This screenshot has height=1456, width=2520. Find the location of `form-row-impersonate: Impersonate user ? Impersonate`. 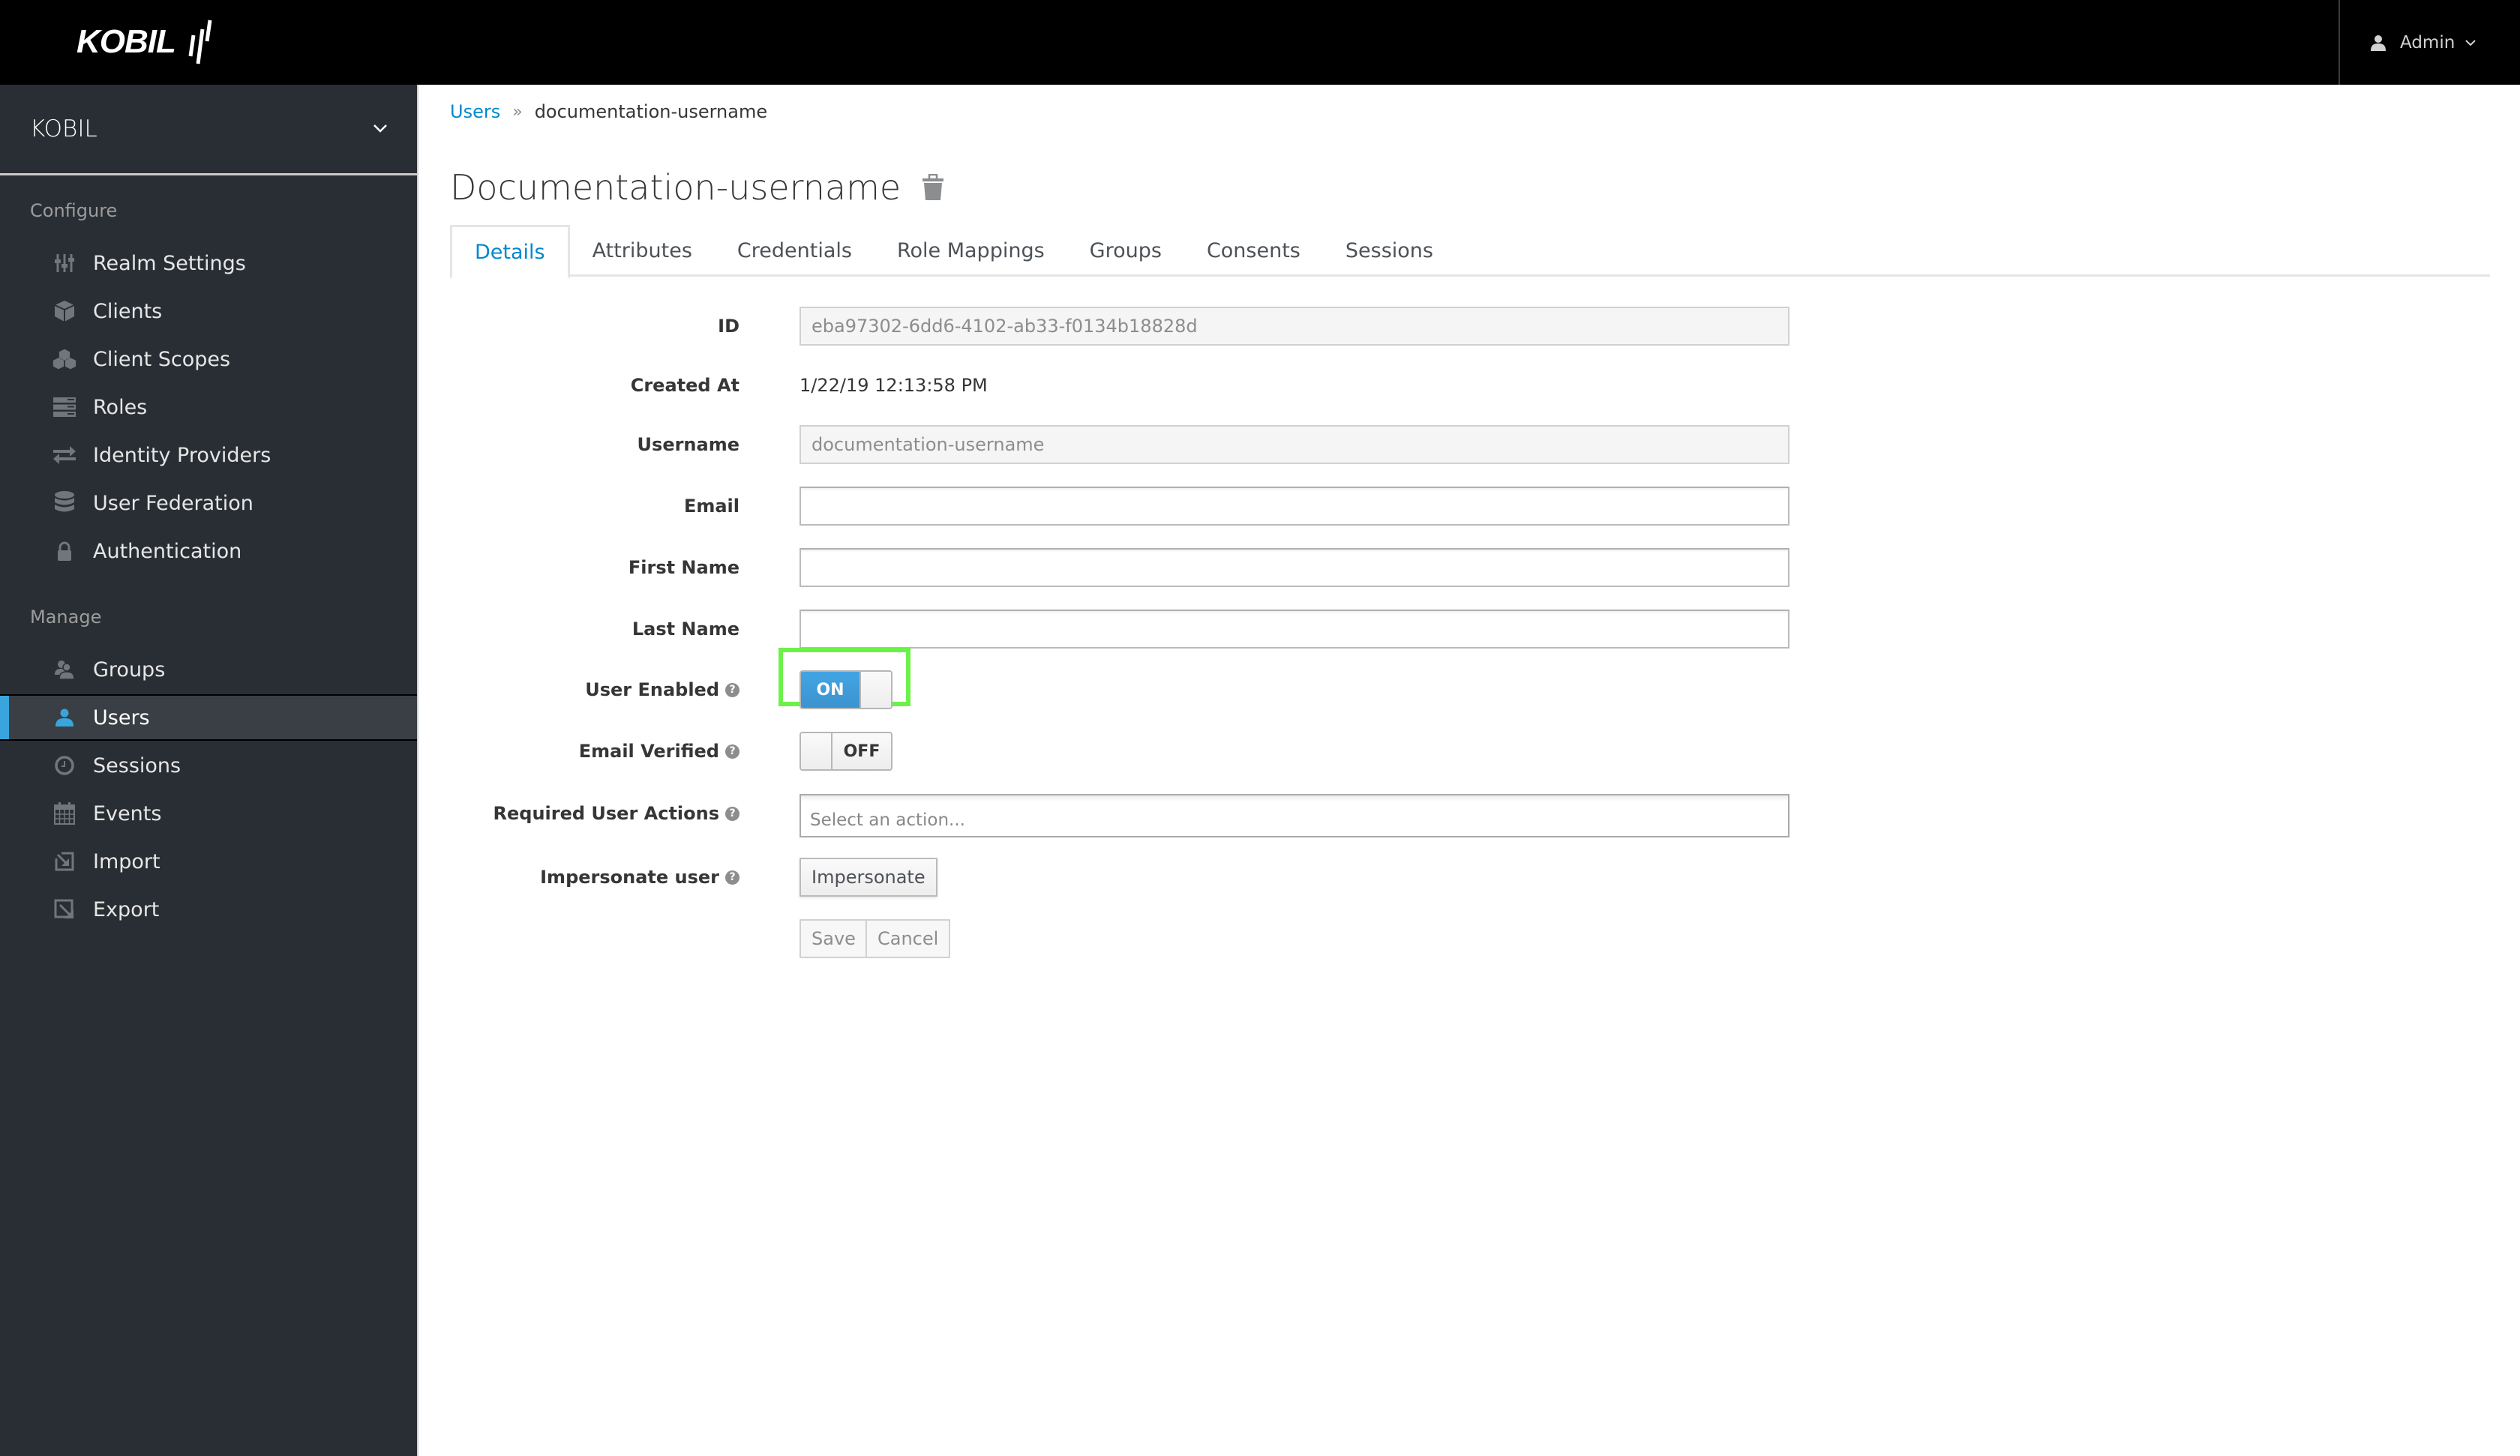

form-row-impersonate: Impersonate user ? Impersonate is located at coordinates (1470, 877).